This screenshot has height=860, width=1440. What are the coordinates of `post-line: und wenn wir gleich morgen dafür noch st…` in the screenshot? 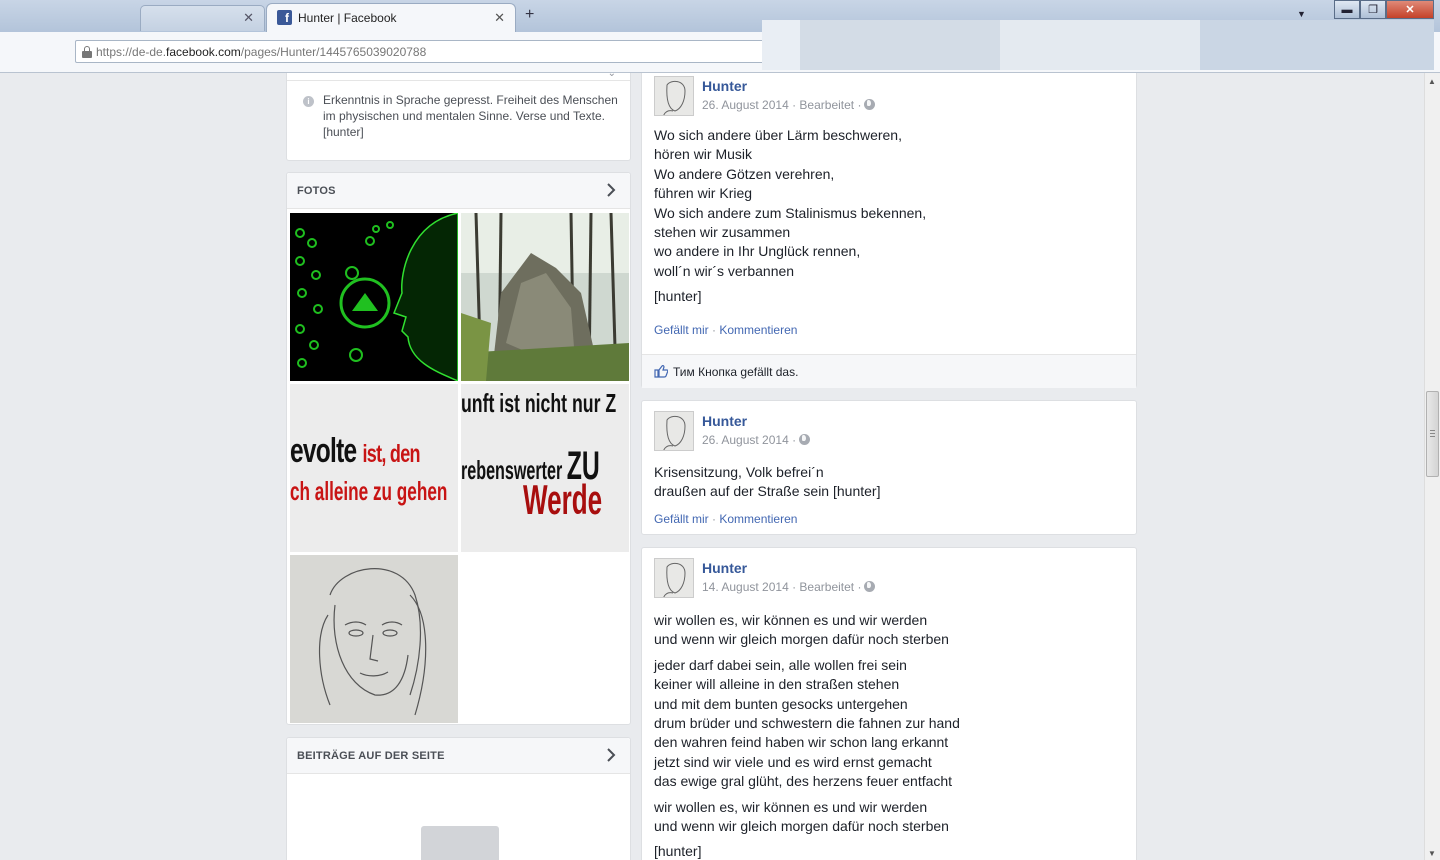 It's located at (801, 826).